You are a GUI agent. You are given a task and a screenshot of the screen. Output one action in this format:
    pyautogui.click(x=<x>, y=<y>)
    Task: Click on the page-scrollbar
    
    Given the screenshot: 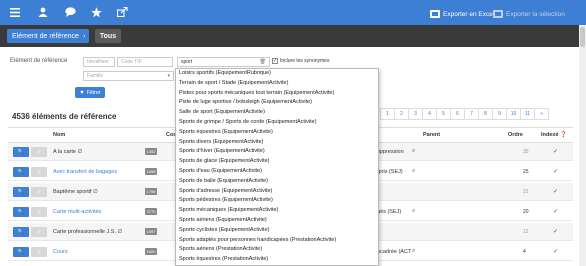 What is the action you would take?
    pyautogui.click(x=582, y=145)
    